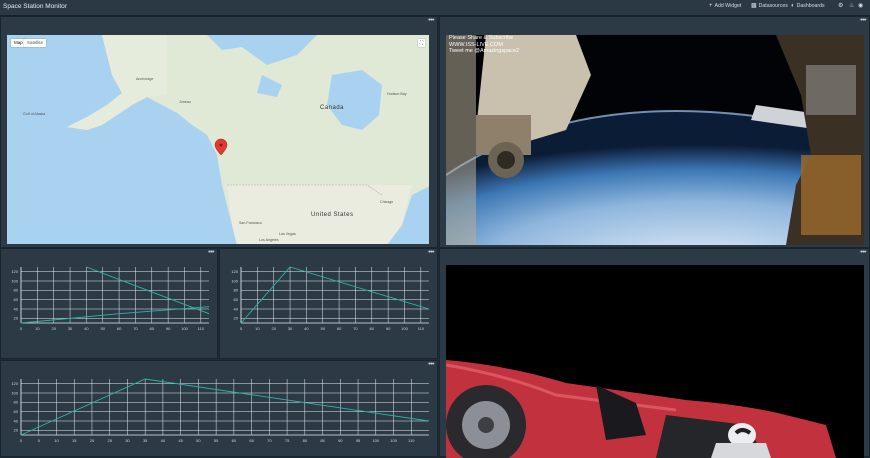 This screenshot has height=458, width=870. What do you see at coordinates (163, 440) in the screenshot?
I see `x-tick-label: 40` at bounding box center [163, 440].